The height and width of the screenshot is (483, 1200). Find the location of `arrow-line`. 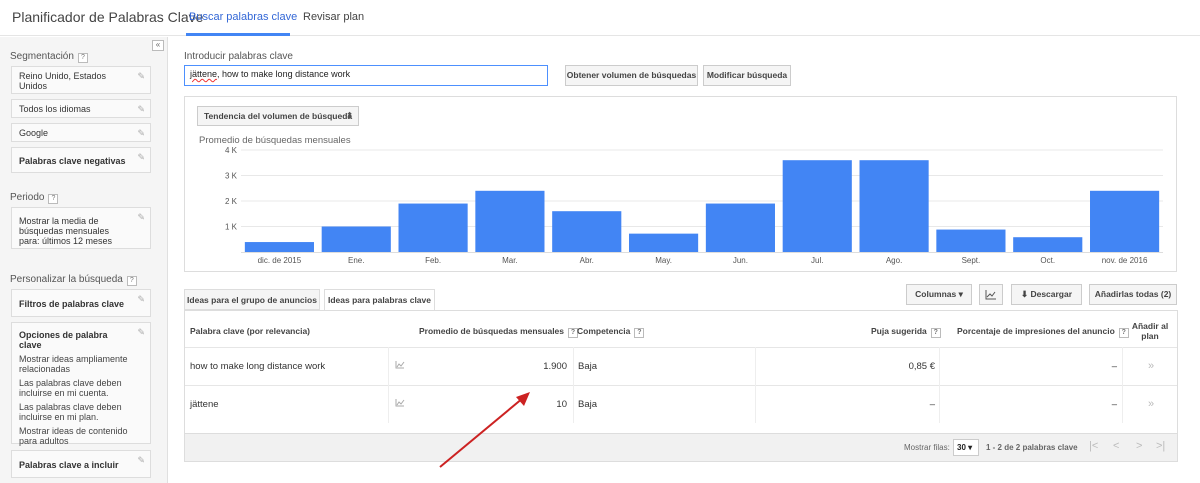

arrow-line is located at coordinates (481, 432).